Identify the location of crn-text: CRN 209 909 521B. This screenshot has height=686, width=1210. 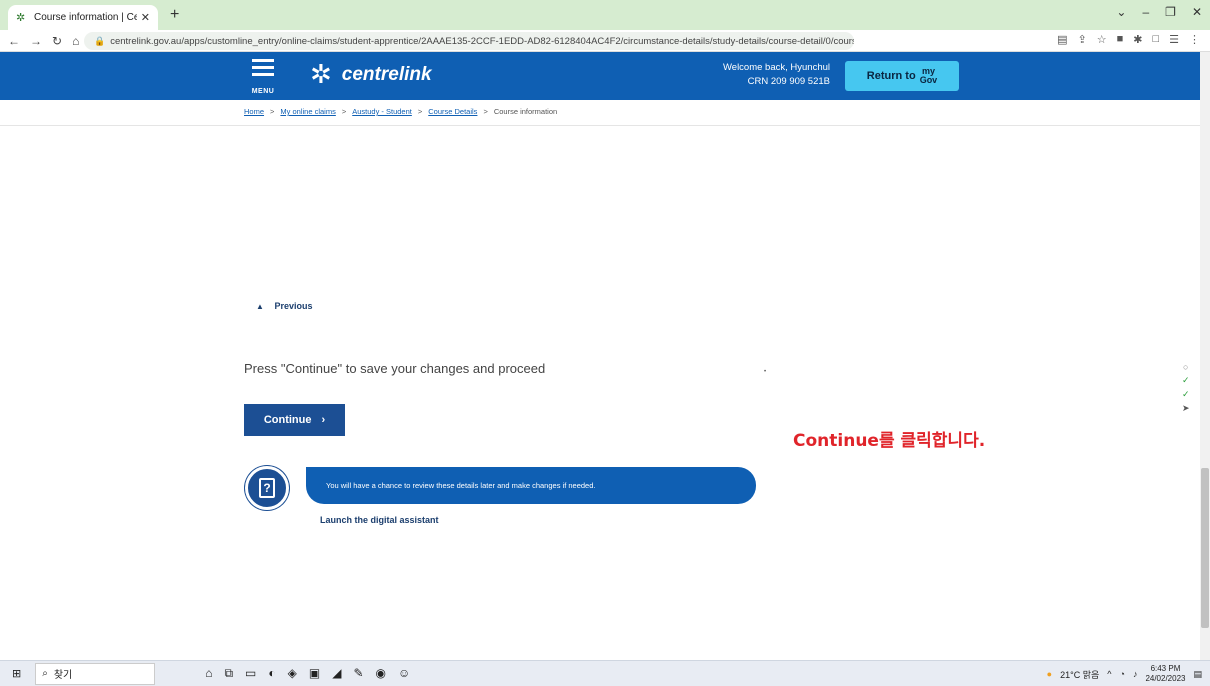
(788, 81).